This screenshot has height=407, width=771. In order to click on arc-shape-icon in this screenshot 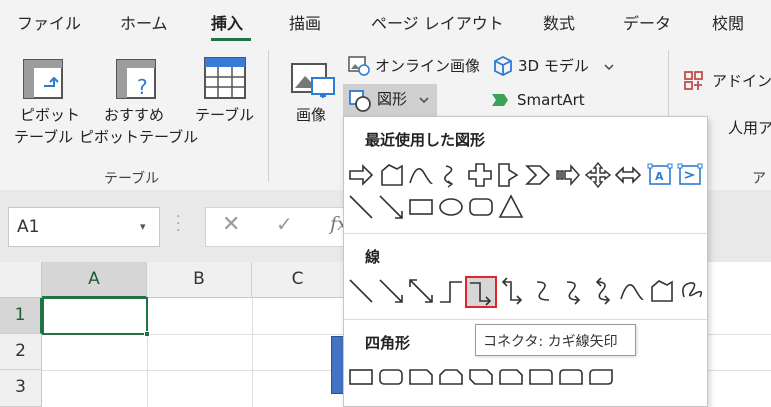, I will do `click(421, 175)`.